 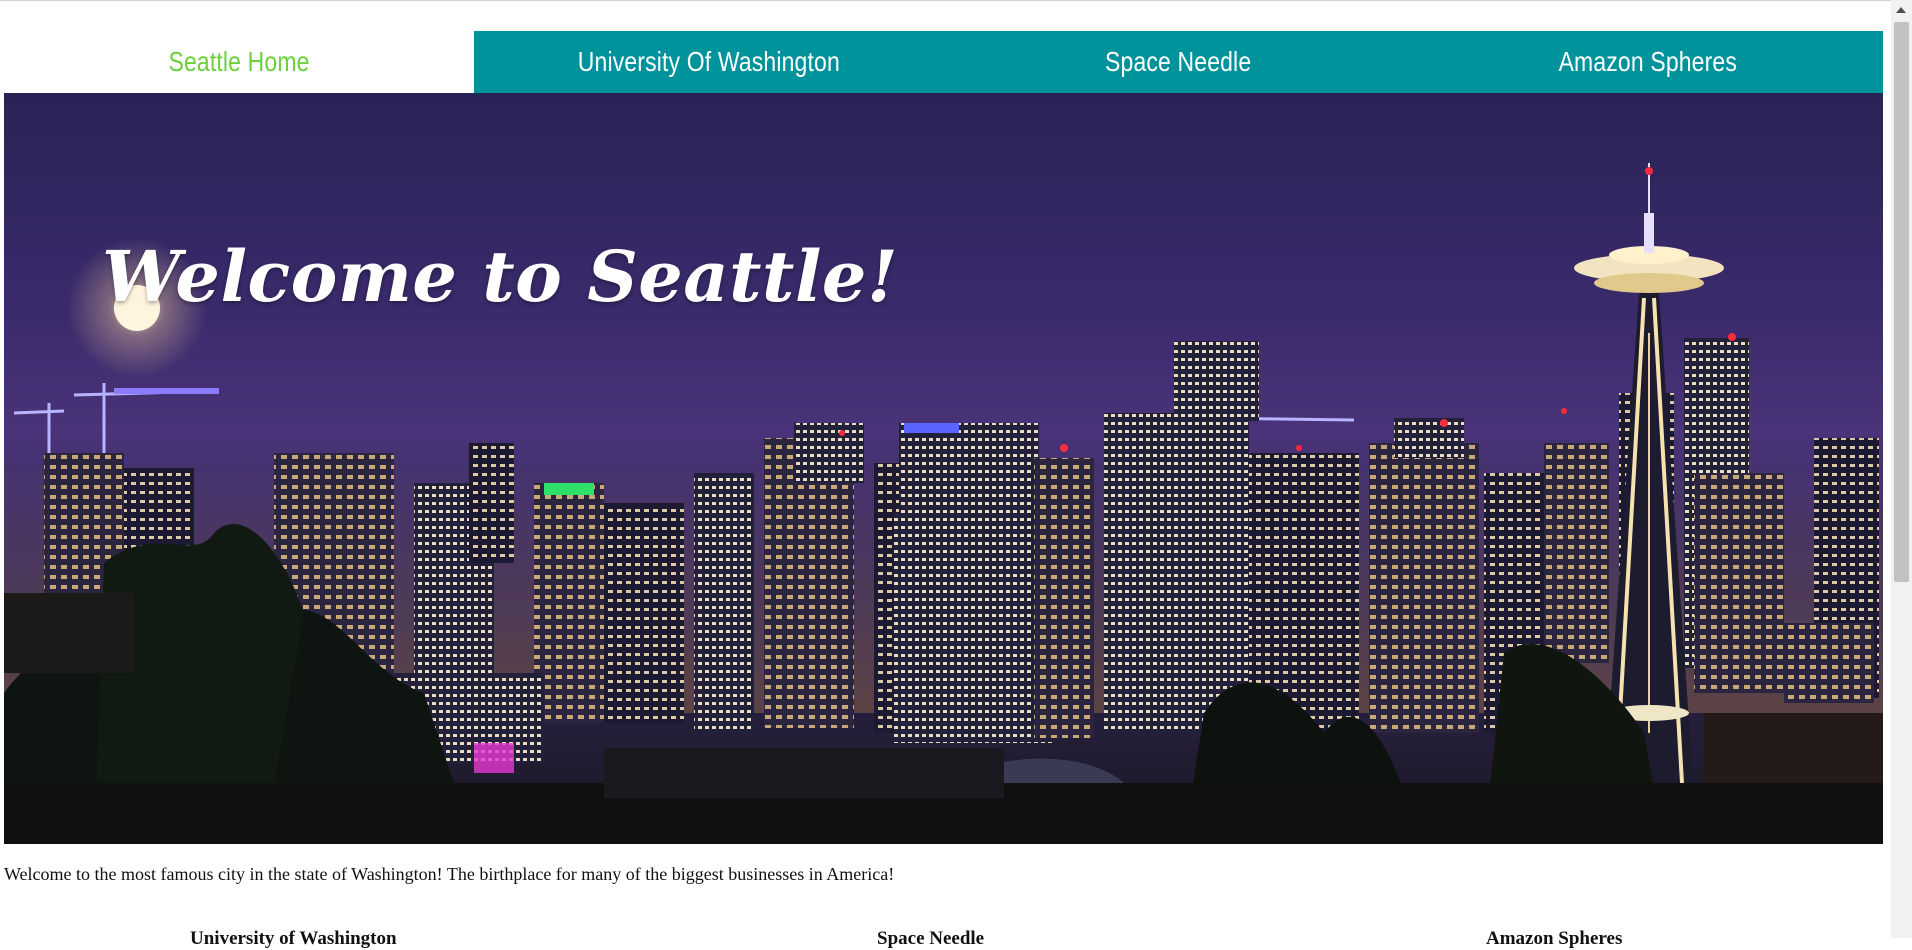 I want to click on section-title-amazon-spheres: Amazon Spheres, so click(x=1554, y=938).